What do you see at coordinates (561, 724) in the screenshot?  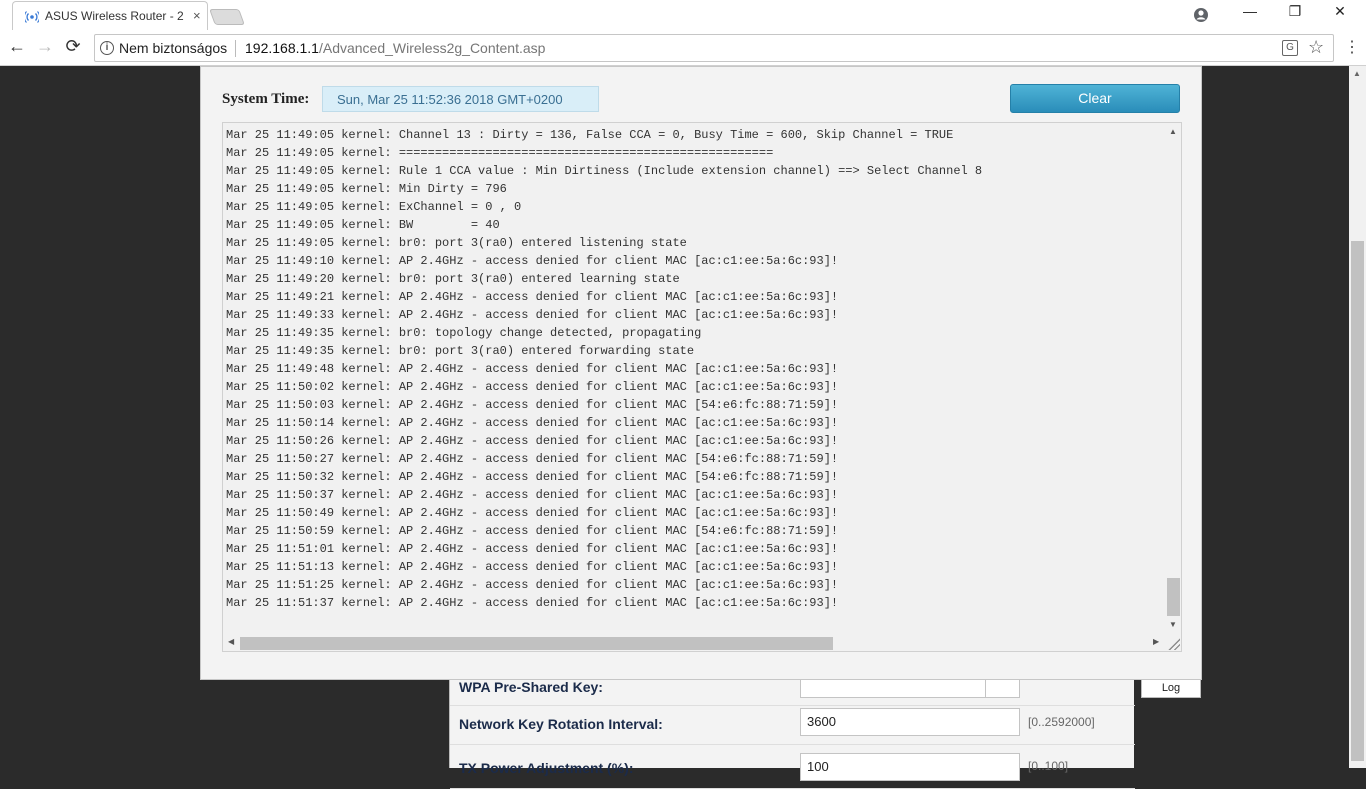 I see `rotation-interval-label: Network Key Rotation Interval:` at bounding box center [561, 724].